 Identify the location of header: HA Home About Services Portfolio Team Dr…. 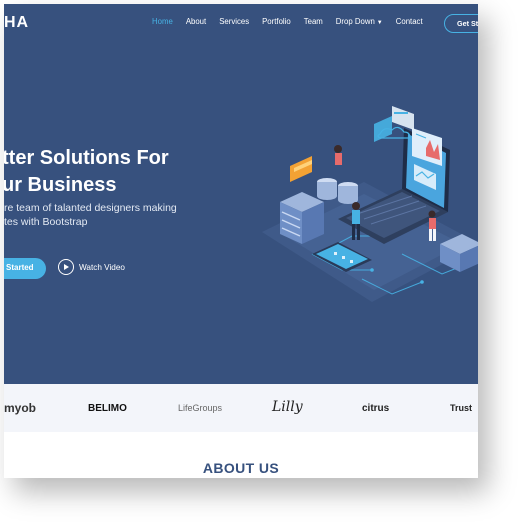
(241, 23).